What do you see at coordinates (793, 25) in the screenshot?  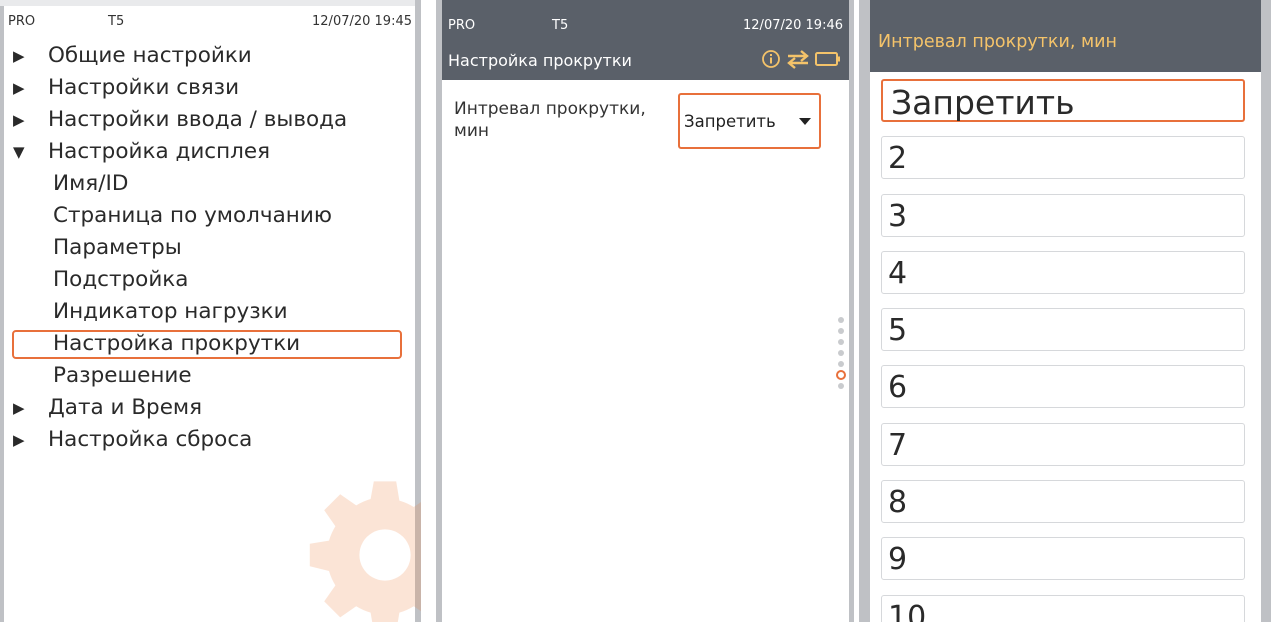 I see `status-datetime: 12/07/20 19:46` at bounding box center [793, 25].